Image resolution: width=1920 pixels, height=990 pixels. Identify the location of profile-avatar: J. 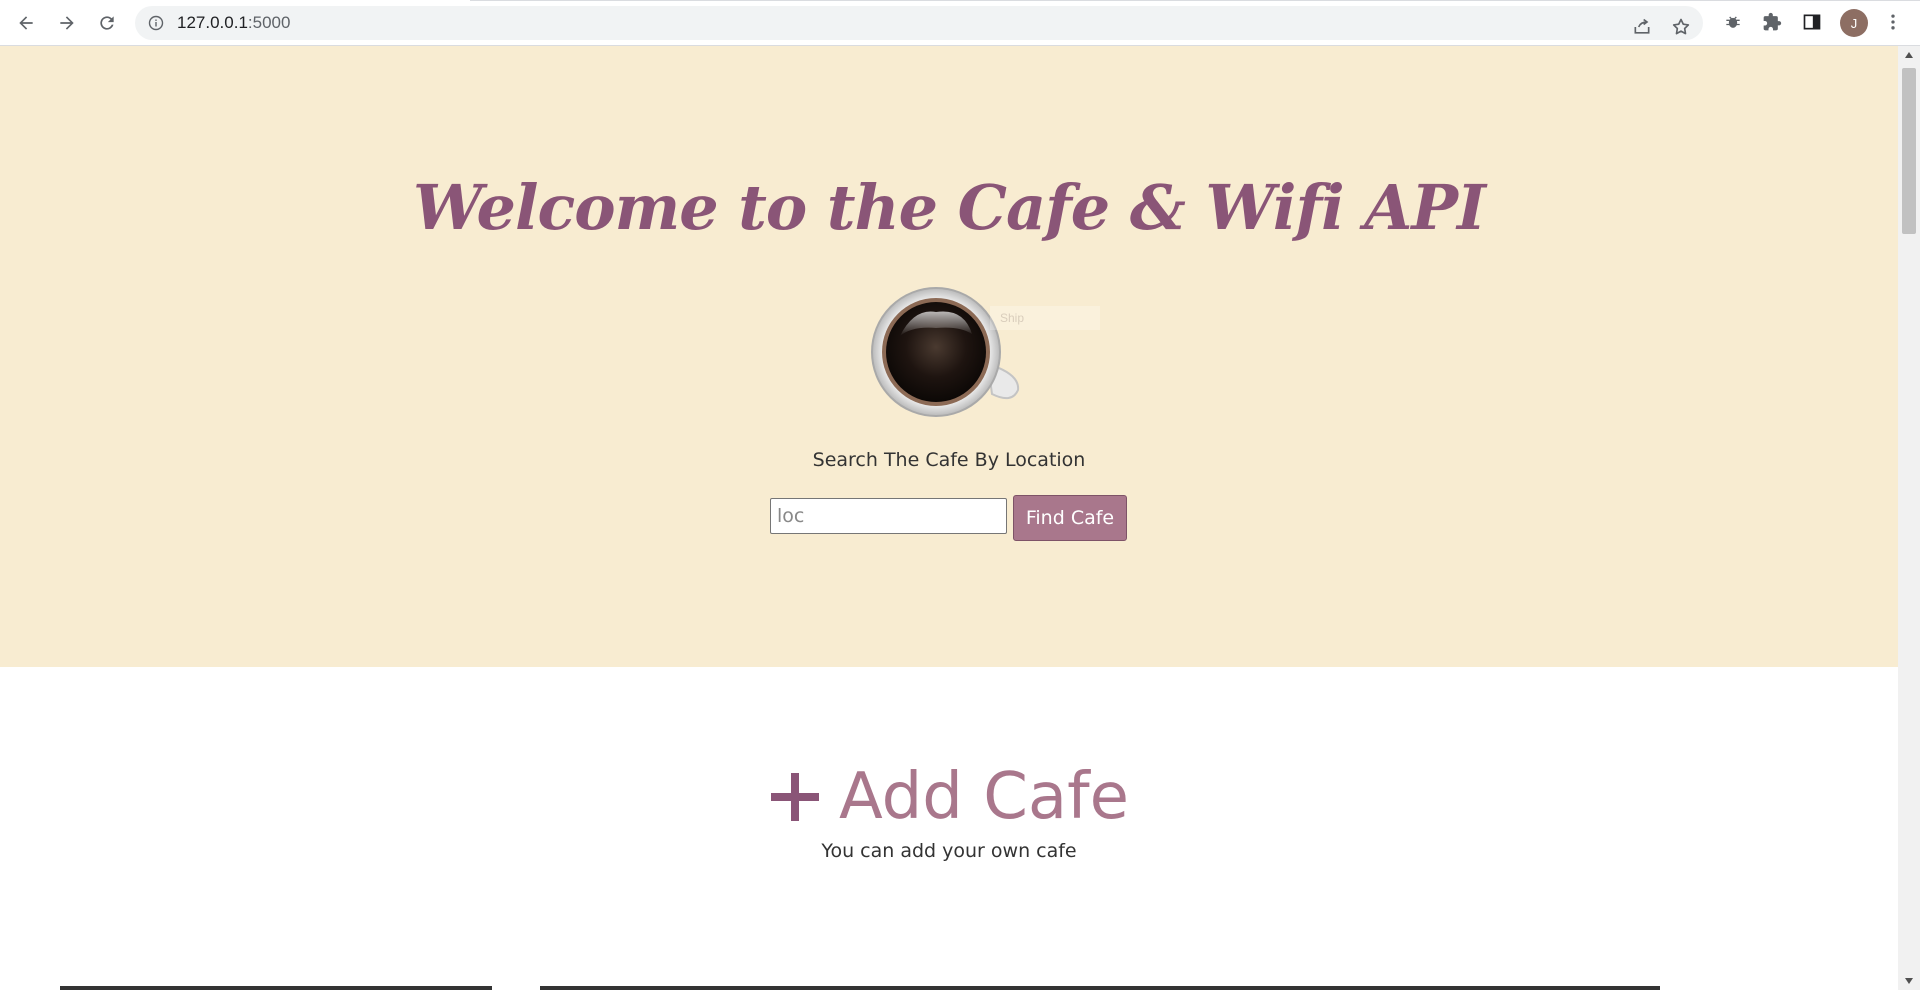
(1854, 23).